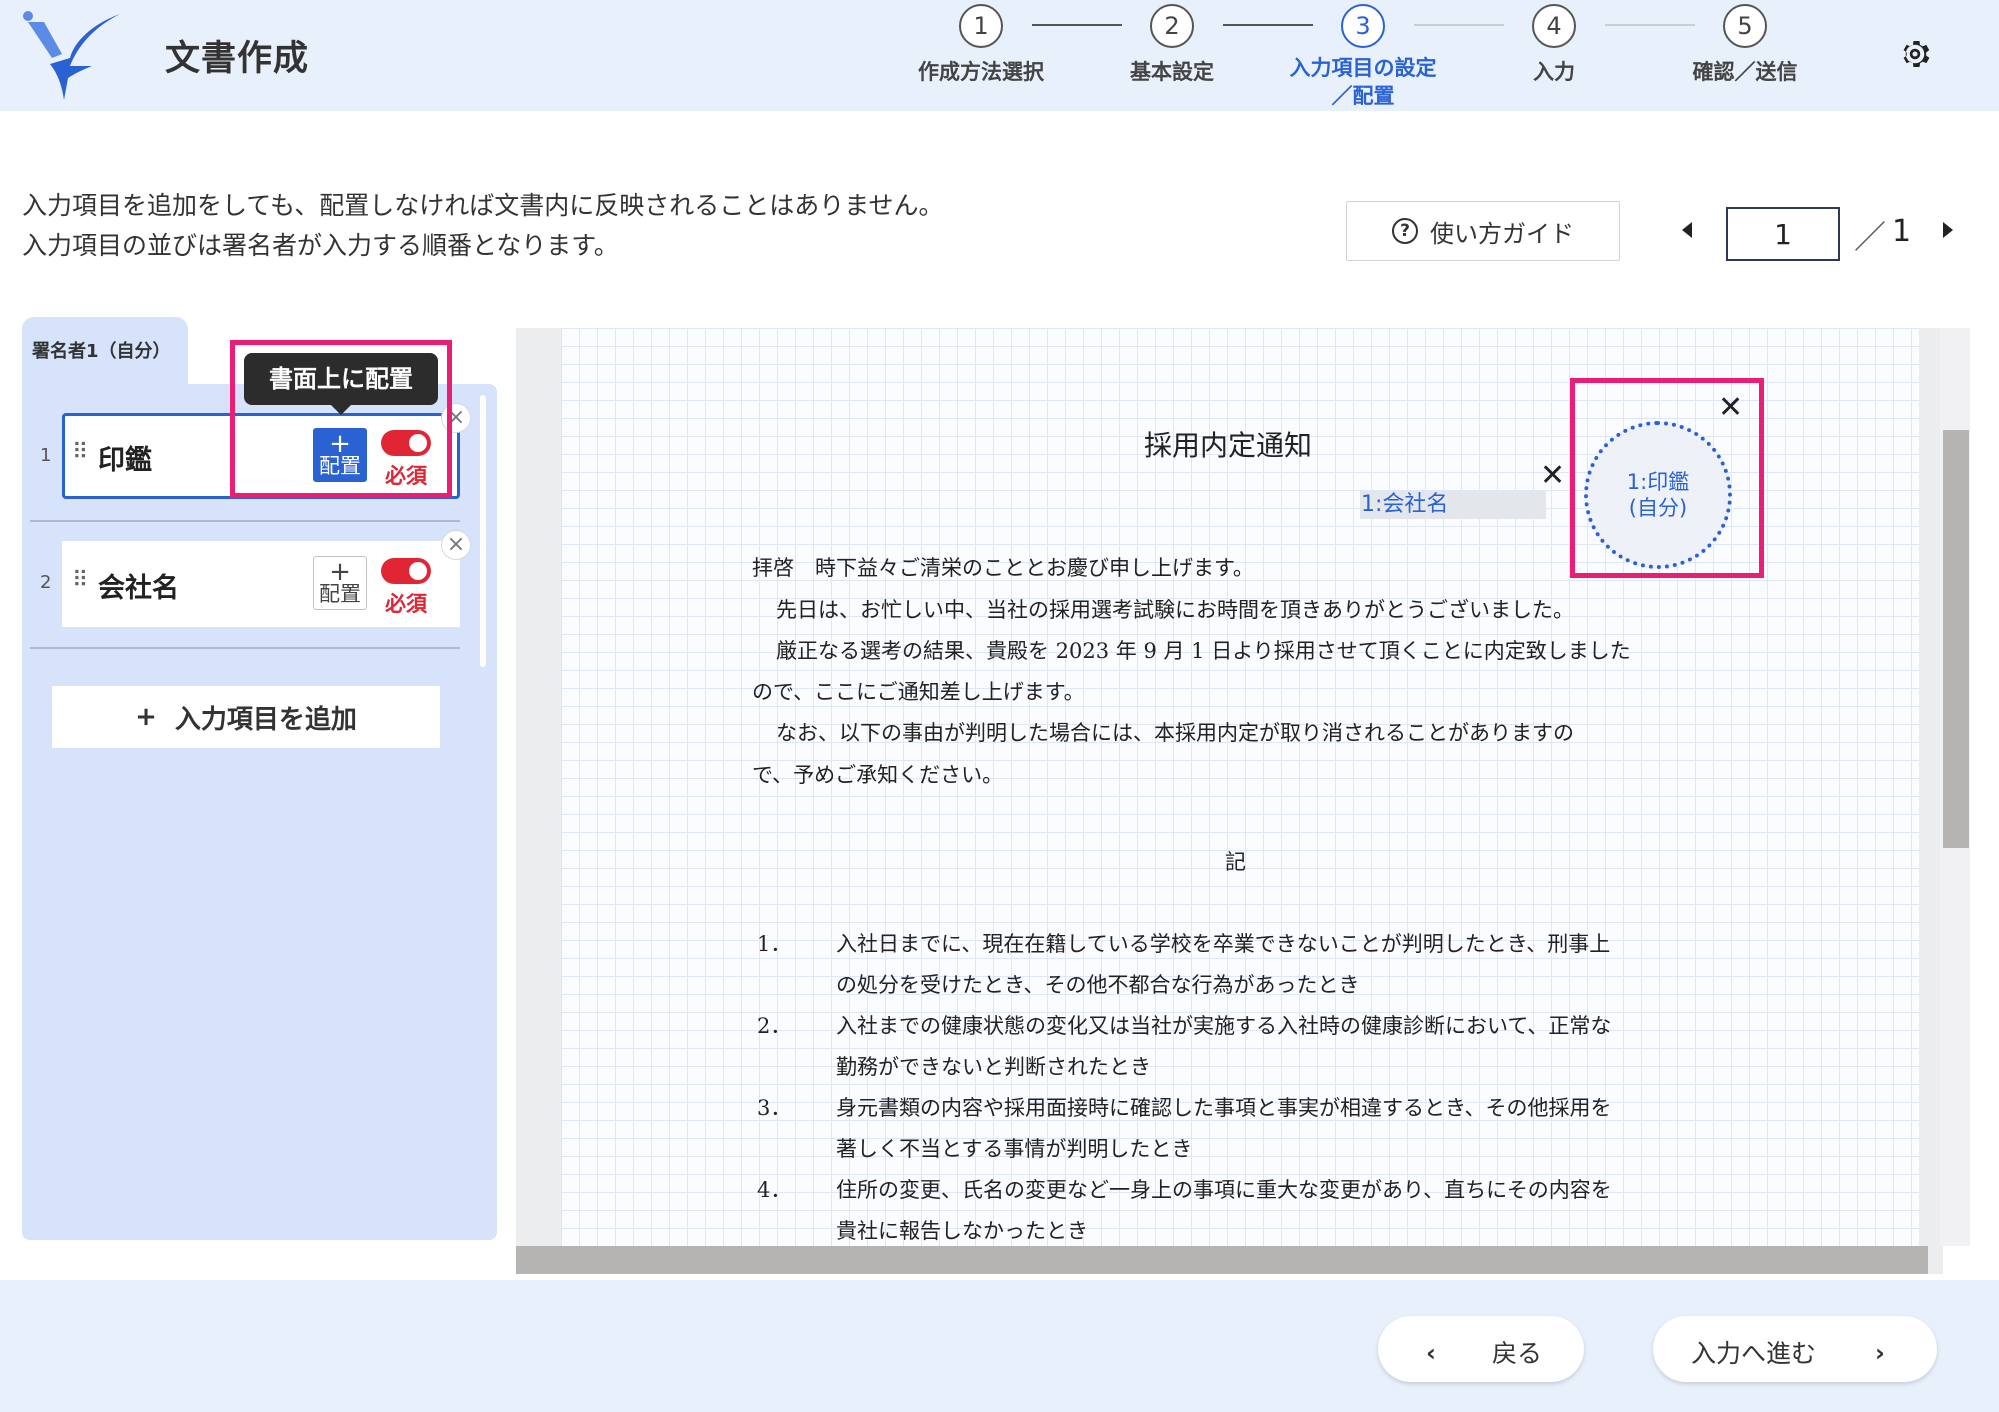 This screenshot has width=1999, height=1412. I want to click on step-3-active: 3 入力項目の設定 ／配置, so click(1363, 55).